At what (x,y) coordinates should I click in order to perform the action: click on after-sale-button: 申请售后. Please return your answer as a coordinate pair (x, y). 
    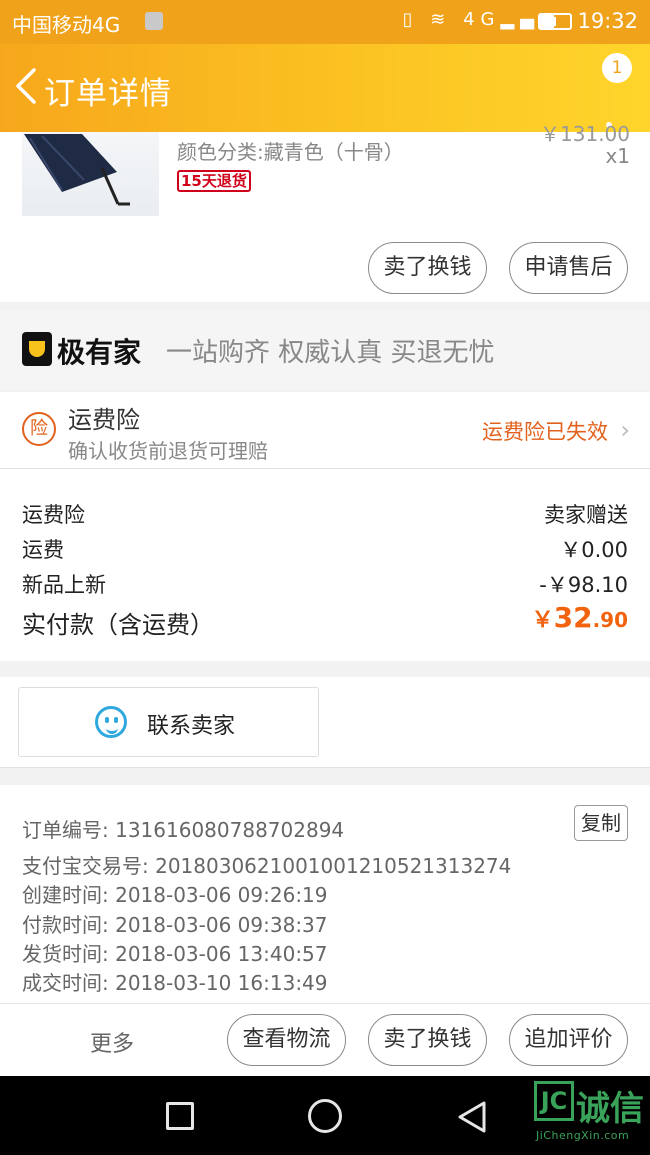
    Looking at the image, I should click on (568, 268).